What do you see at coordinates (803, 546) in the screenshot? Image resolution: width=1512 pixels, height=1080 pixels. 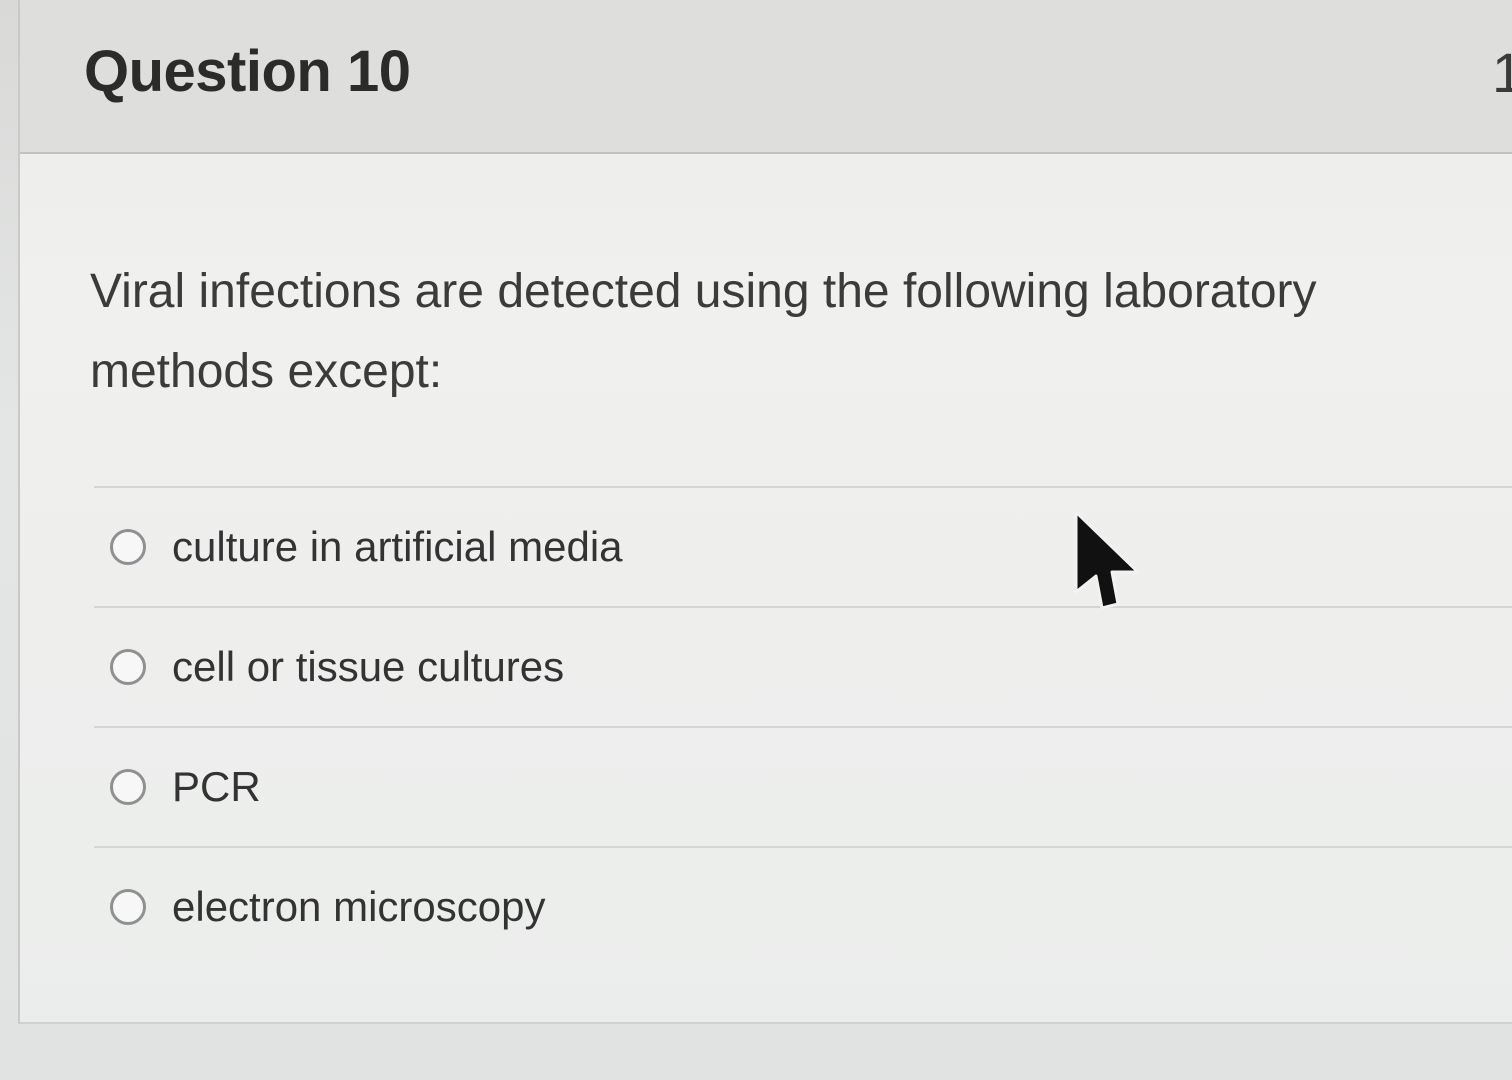 I see `answer-option: culture in artificial media` at bounding box center [803, 546].